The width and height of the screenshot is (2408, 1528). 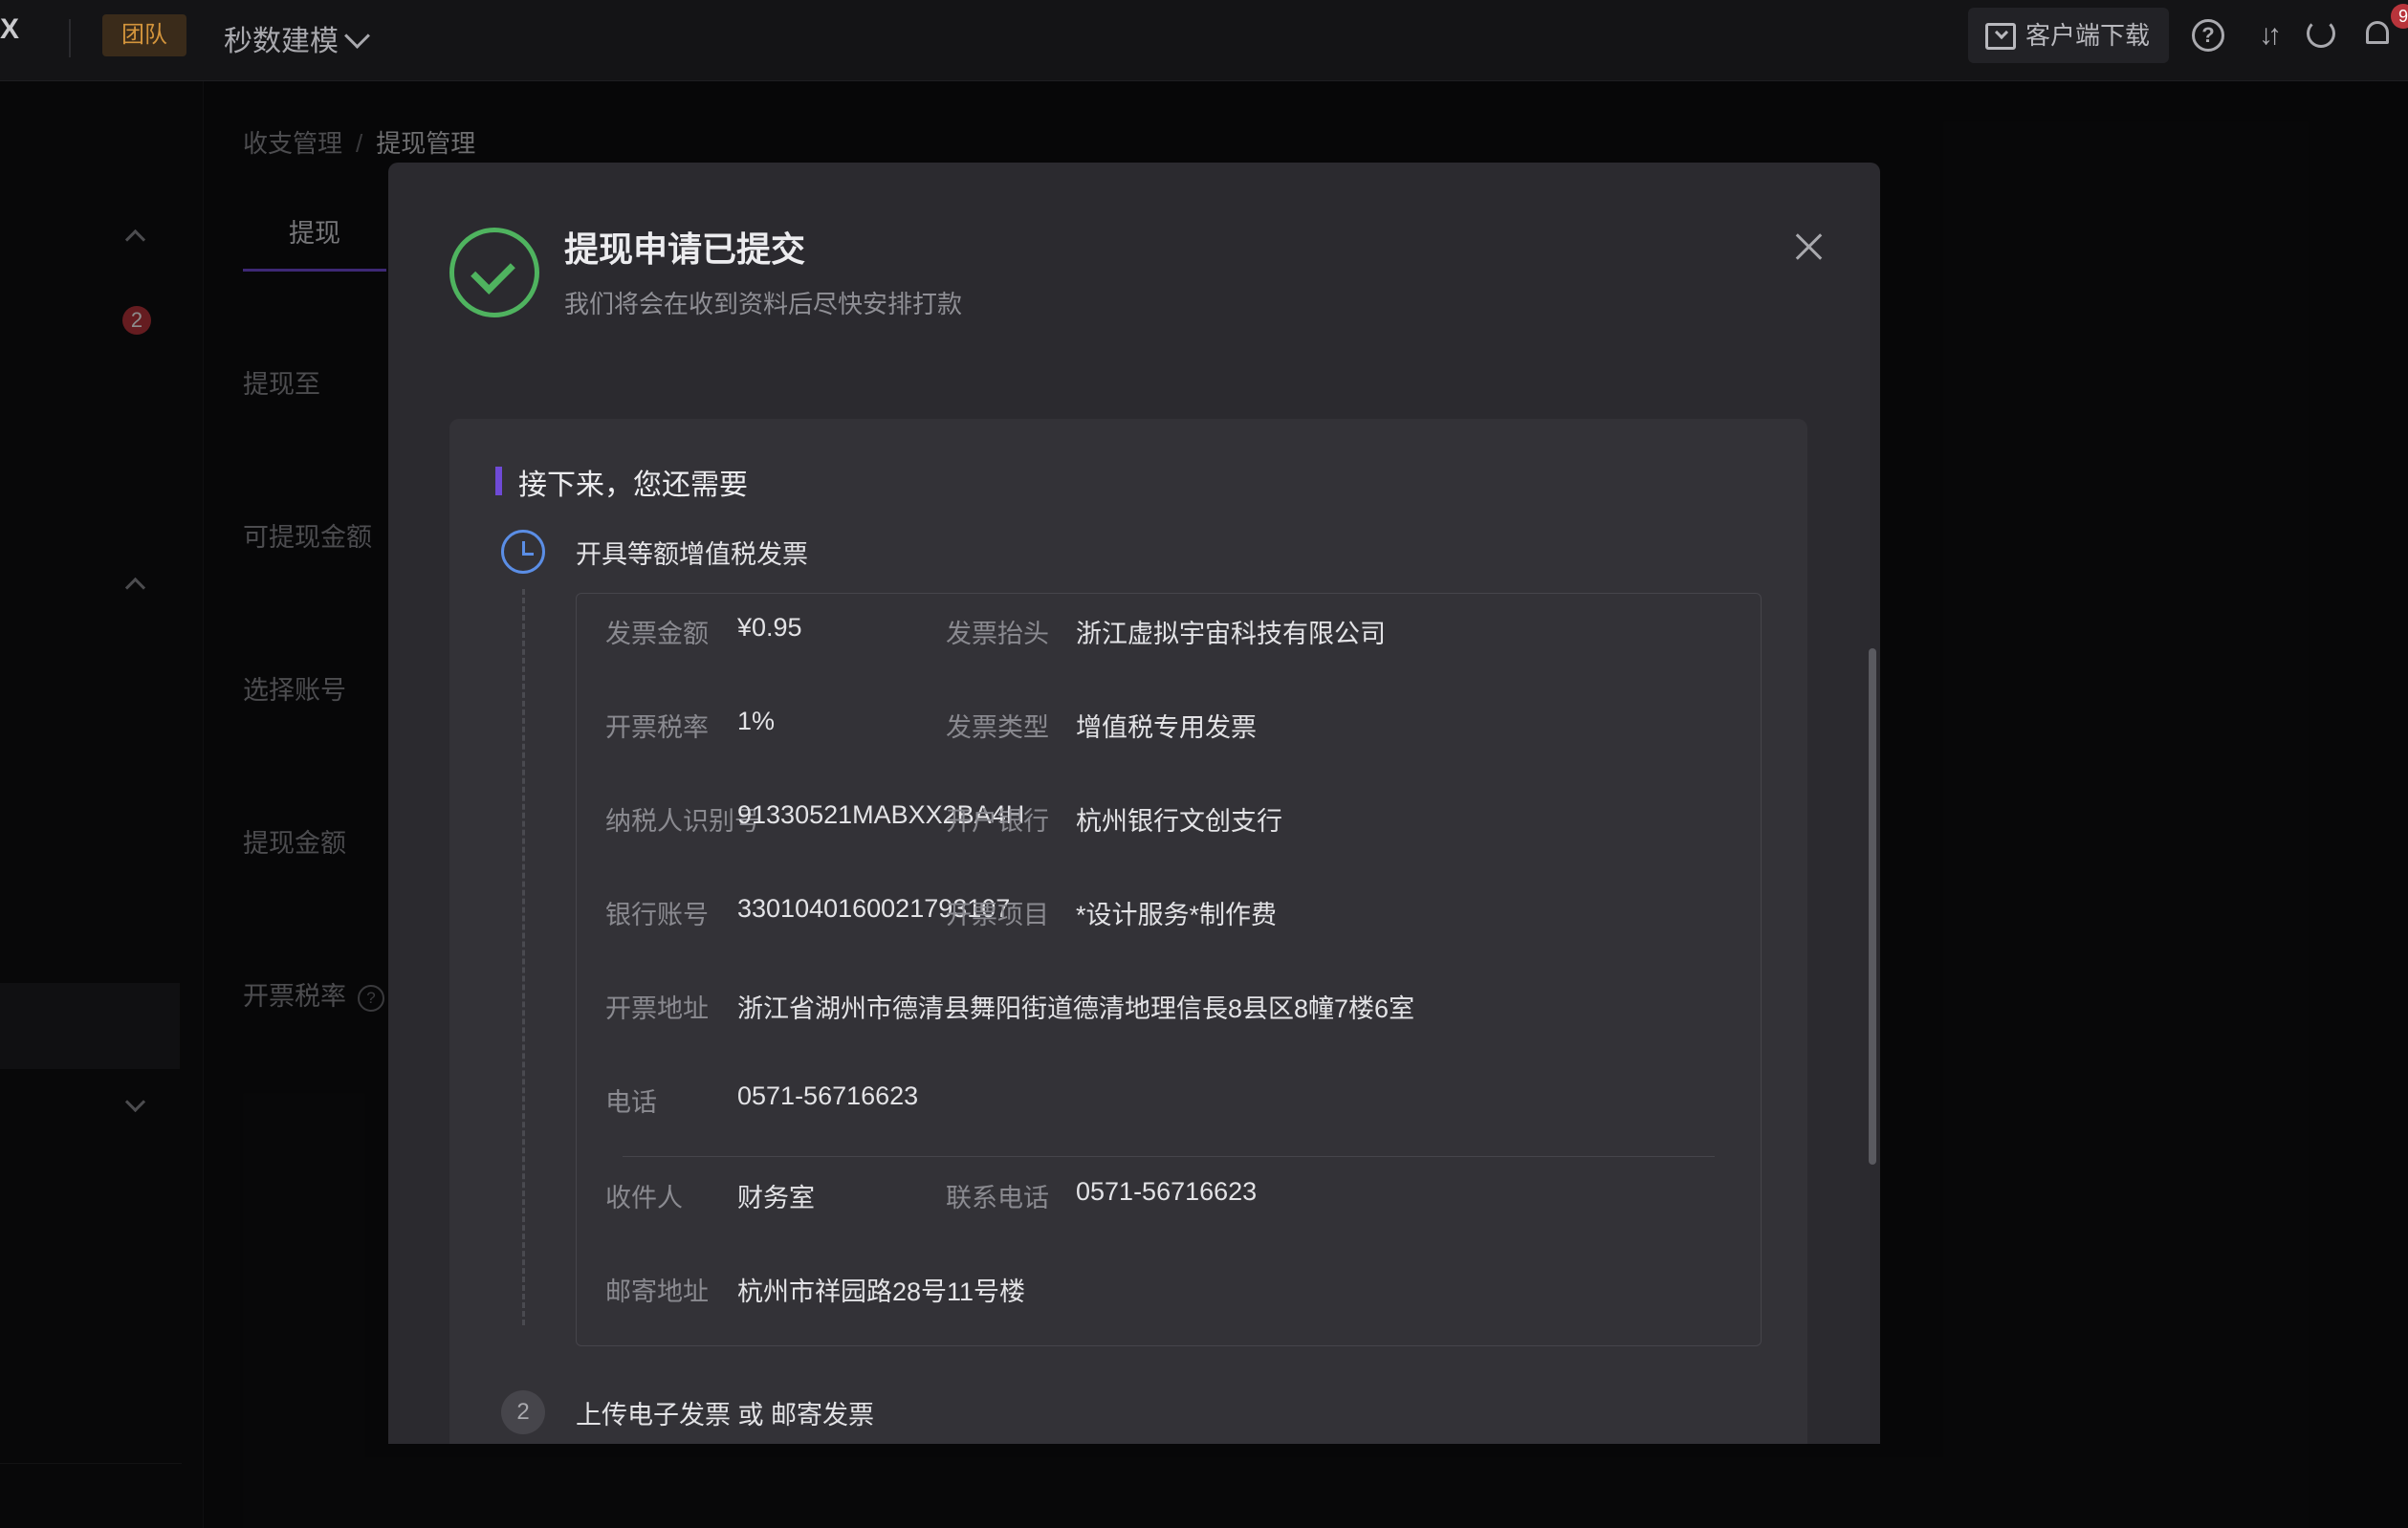 I want to click on top-bar: X 团队 秒数建模 客户端下载 ? ↓↑ 9, so click(x=1204, y=40).